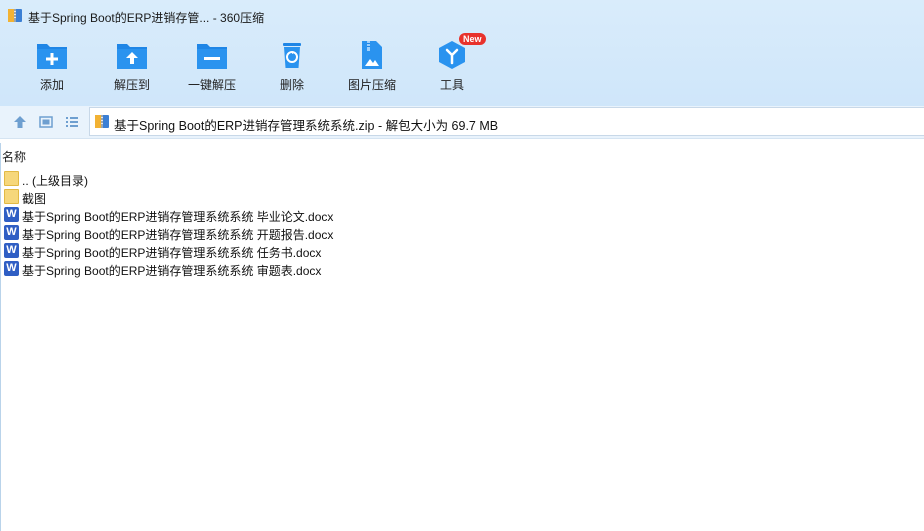  I want to click on new-badge: New, so click(472, 39).